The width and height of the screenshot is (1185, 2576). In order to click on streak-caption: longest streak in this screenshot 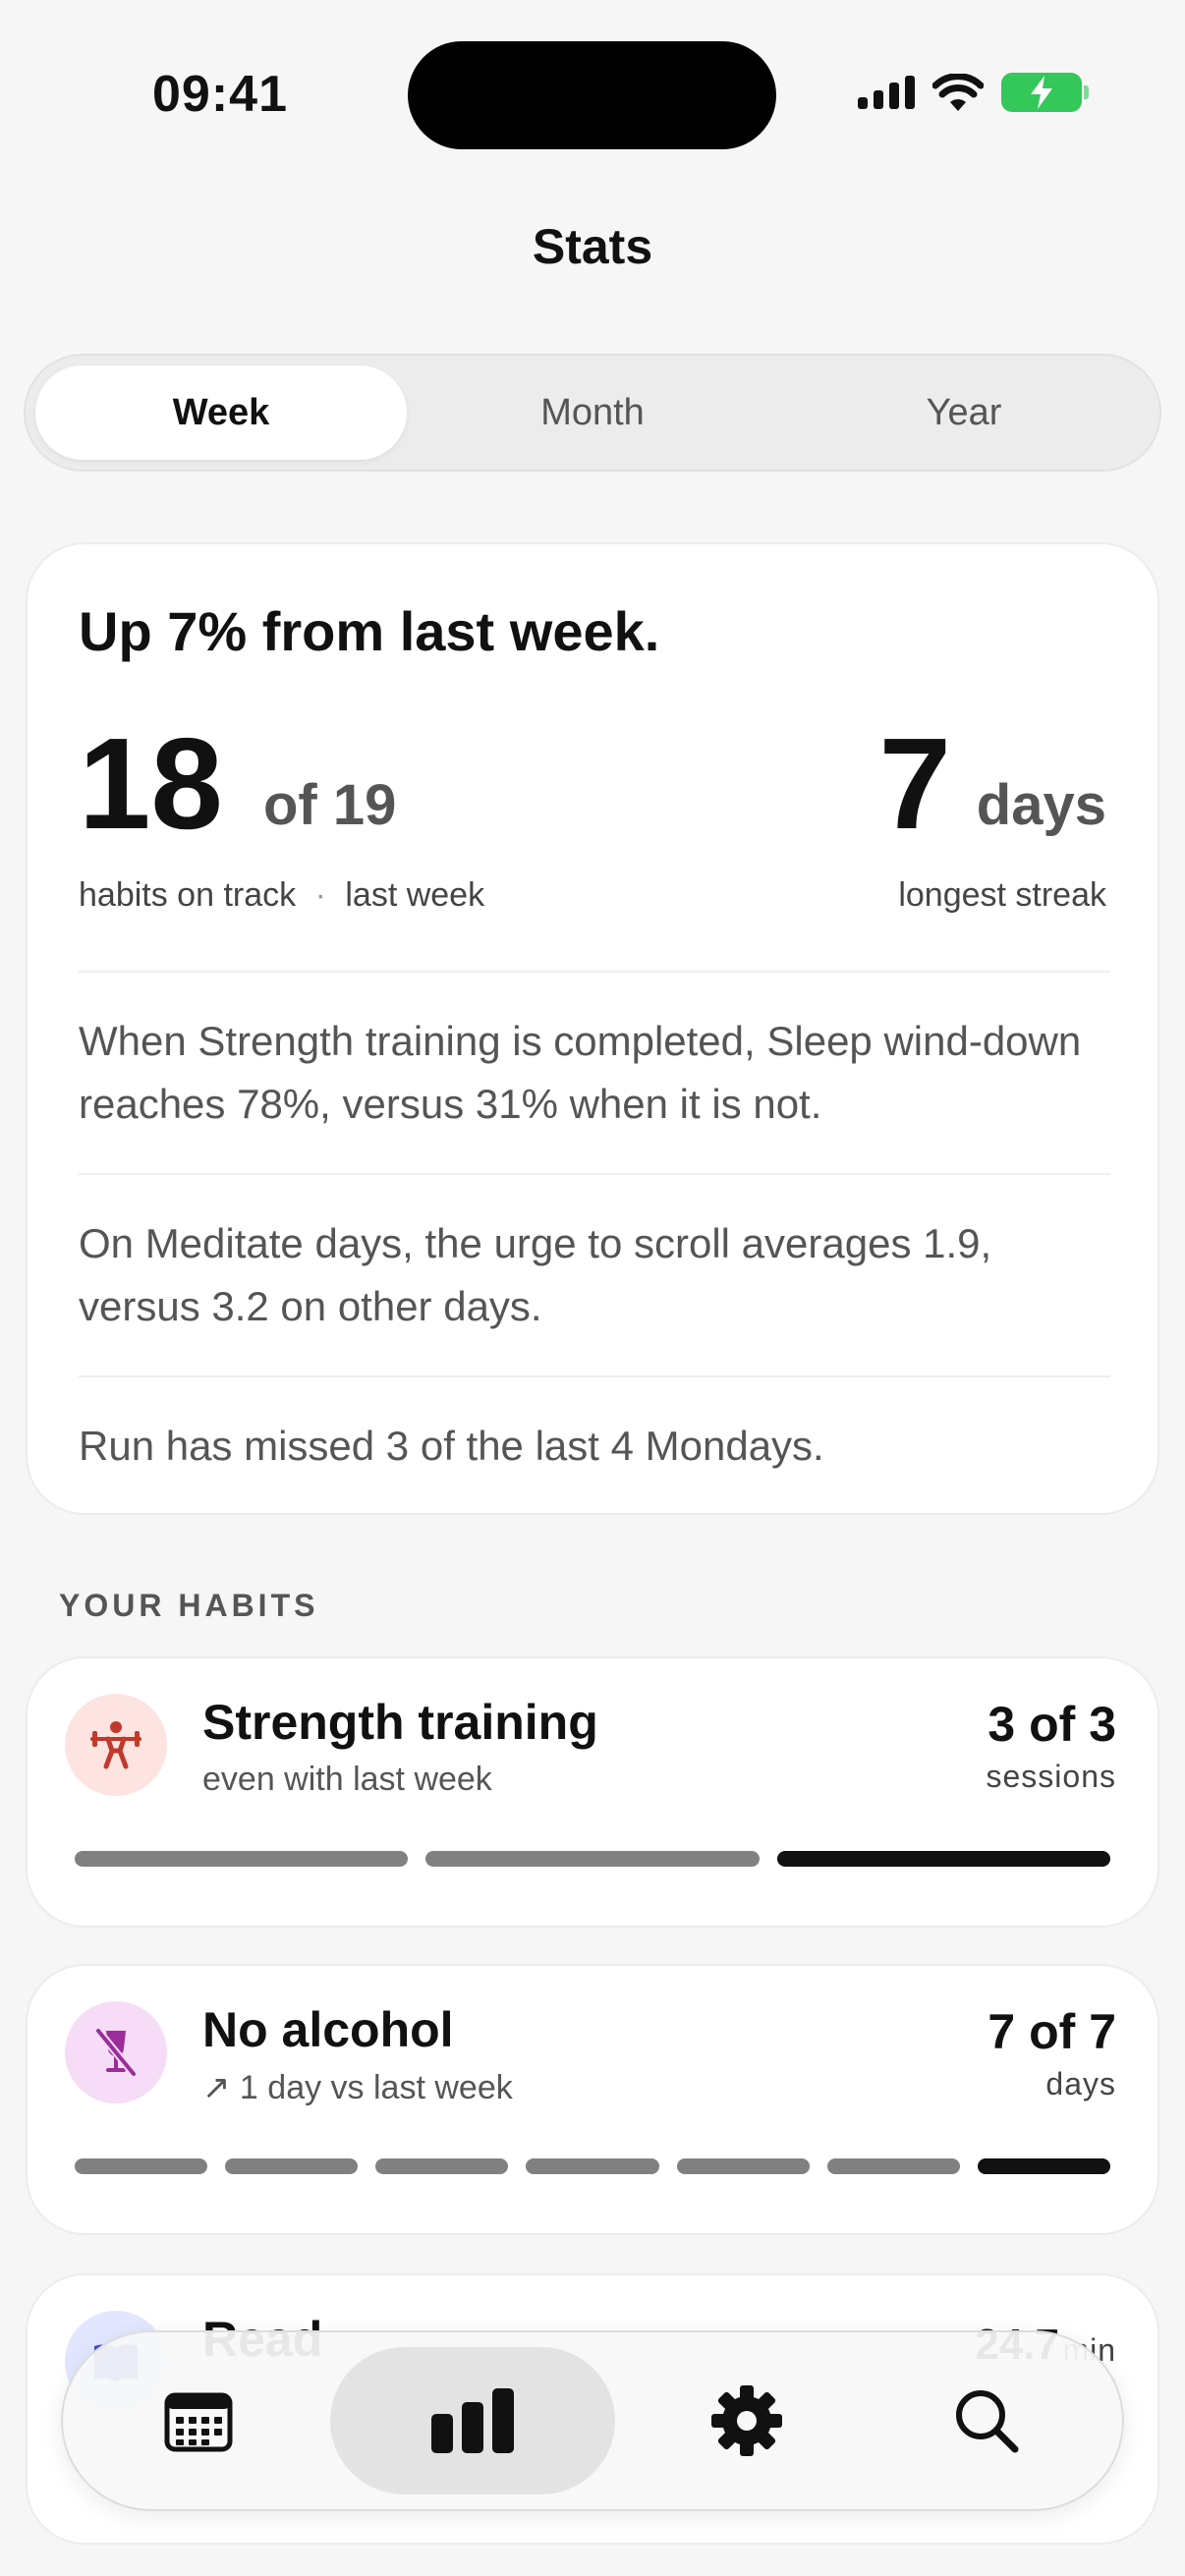, I will do `click(1002, 895)`.